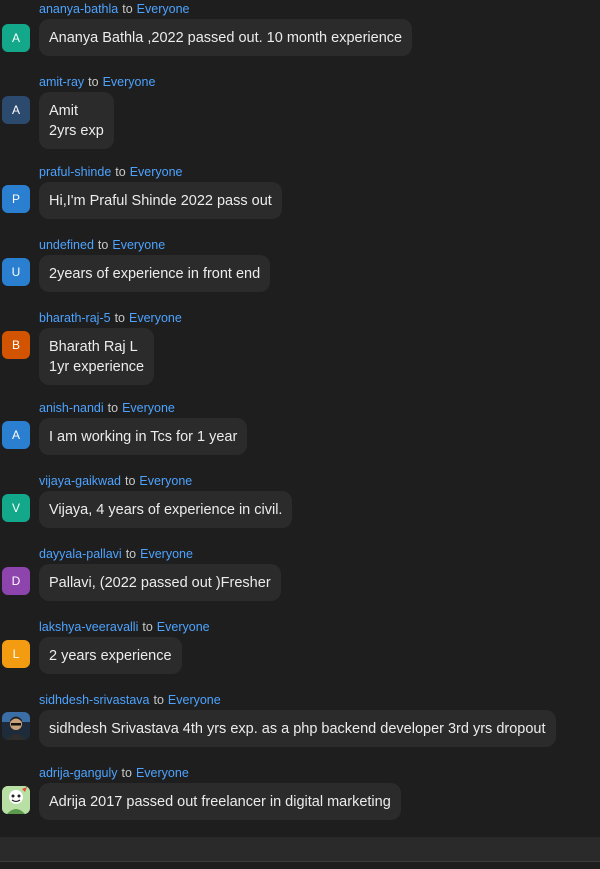  I want to click on message-header: anish-nandi to Everyone, so click(107, 408).